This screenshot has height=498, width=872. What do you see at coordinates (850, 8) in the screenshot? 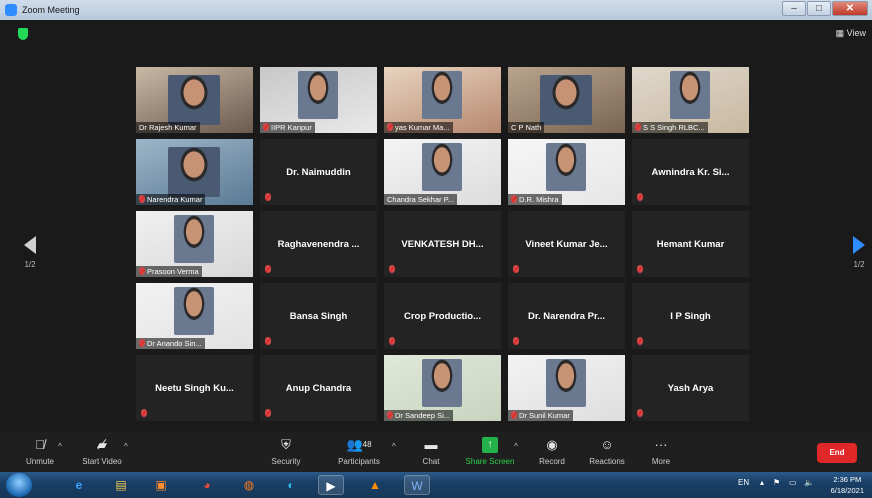
I see `close-button: ✕` at bounding box center [850, 8].